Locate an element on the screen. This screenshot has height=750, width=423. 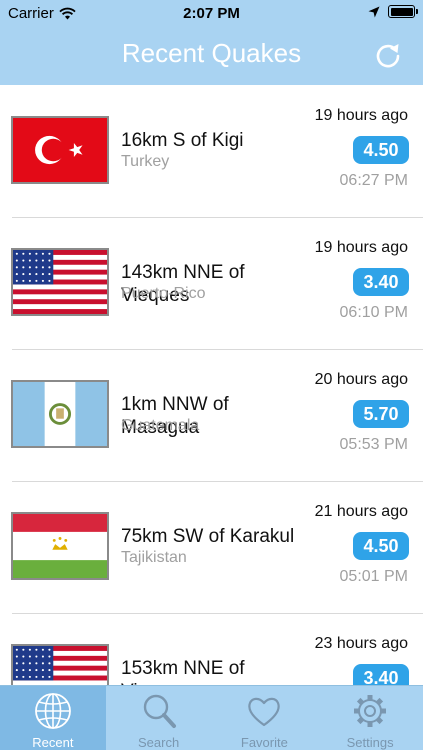
battery-icon is located at coordinates (403, 11).